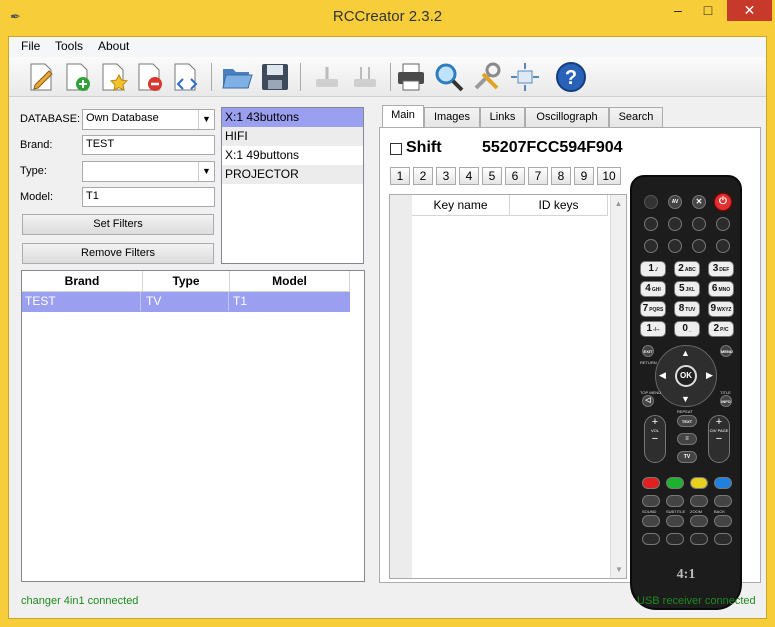 The image size is (775, 627). Describe the element at coordinates (685, 353) in the screenshot. I see `arrow-up-icon: ▲` at that location.